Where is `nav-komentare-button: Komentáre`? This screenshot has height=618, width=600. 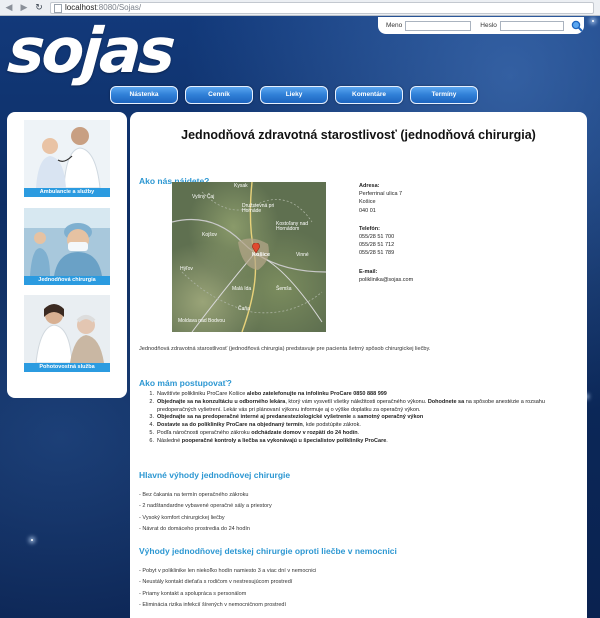 nav-komentare-button: Komentáre is located at coordinates (369, 95).